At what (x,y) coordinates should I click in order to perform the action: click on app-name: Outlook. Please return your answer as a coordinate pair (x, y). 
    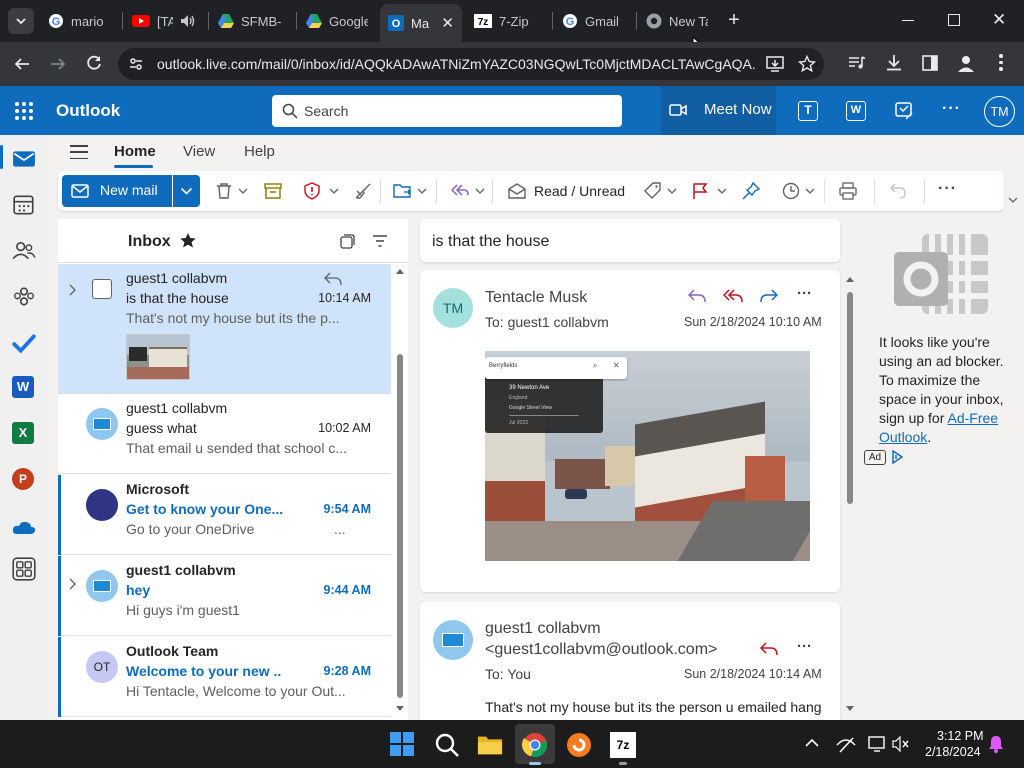
    Looking at the image, I should click on (88, 111).